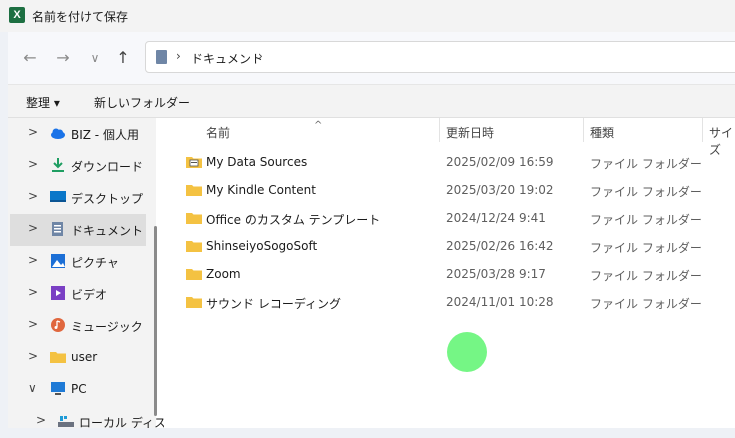  What do you see at coordinates (496, 274) in the screenshot?
I see `file-date: 2025/03/28 9:17` at bounding box center [496, 274].